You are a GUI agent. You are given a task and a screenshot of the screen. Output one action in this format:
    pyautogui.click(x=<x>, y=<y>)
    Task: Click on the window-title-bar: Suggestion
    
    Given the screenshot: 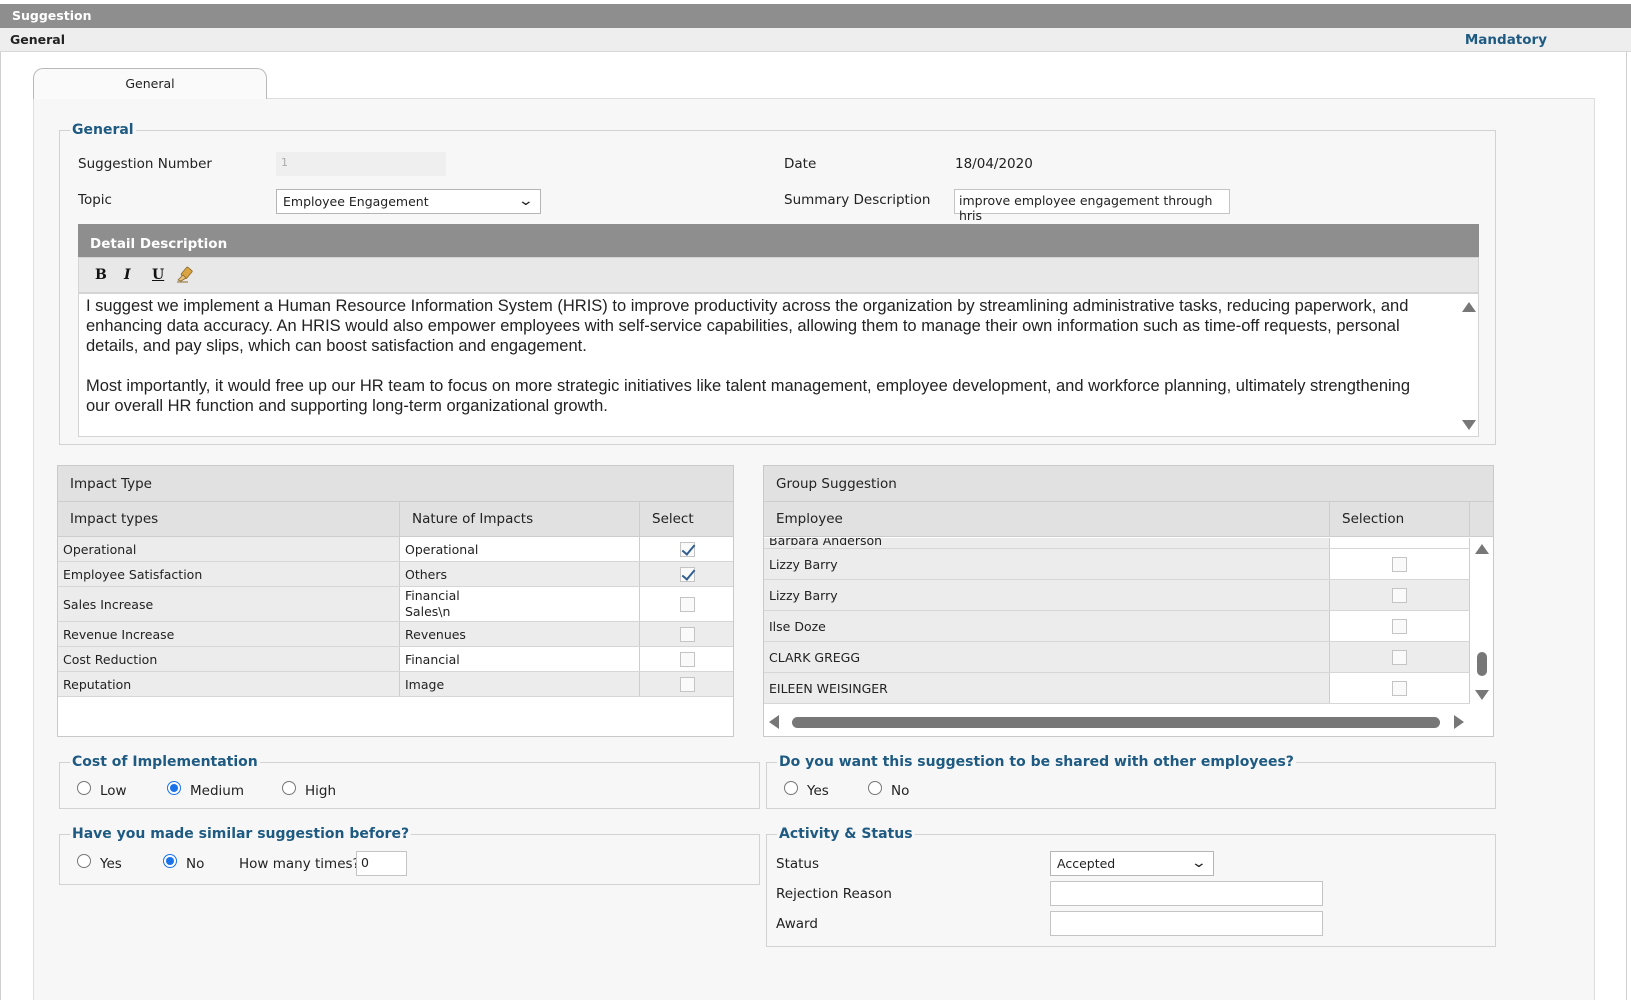 What is the action you would take?
    pyautogui.click(x=815, y=16)
    